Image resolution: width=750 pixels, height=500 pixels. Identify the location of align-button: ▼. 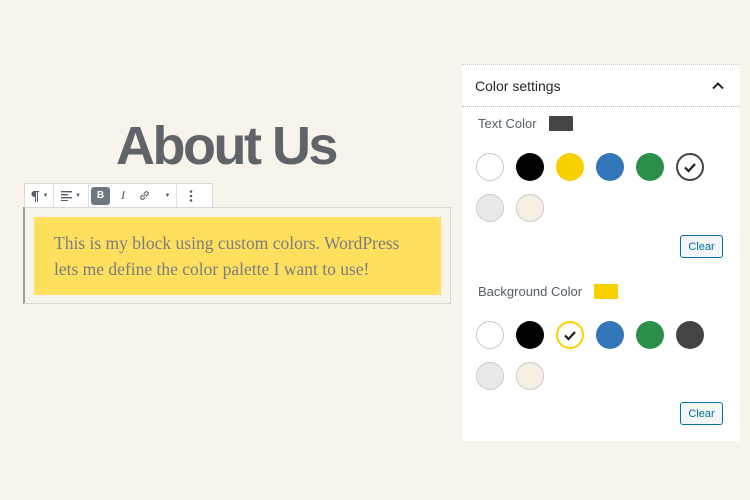
(71, 195).